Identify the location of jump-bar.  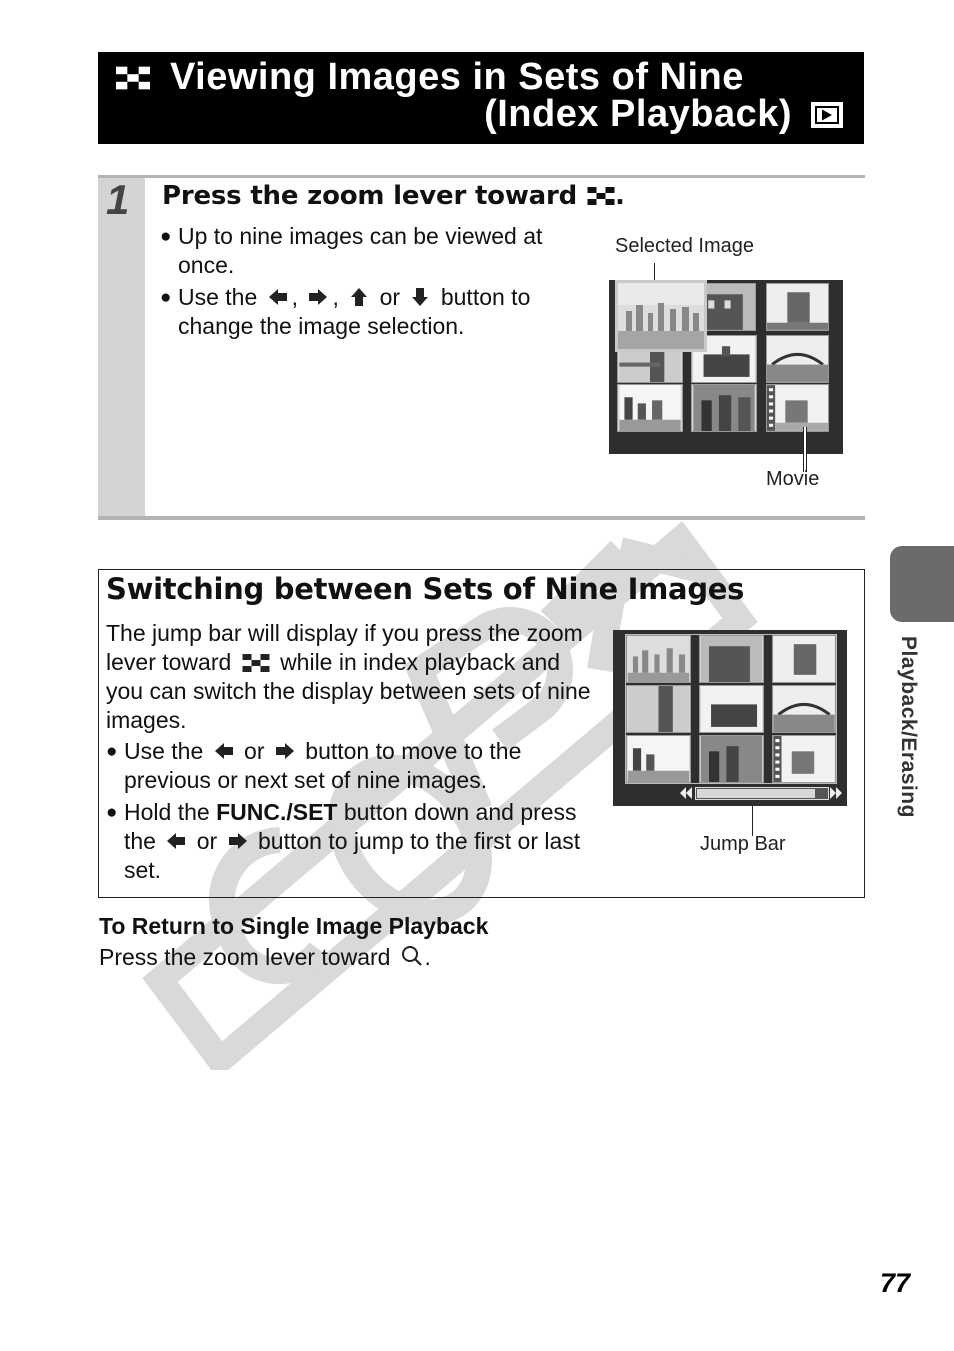
(762, 793).